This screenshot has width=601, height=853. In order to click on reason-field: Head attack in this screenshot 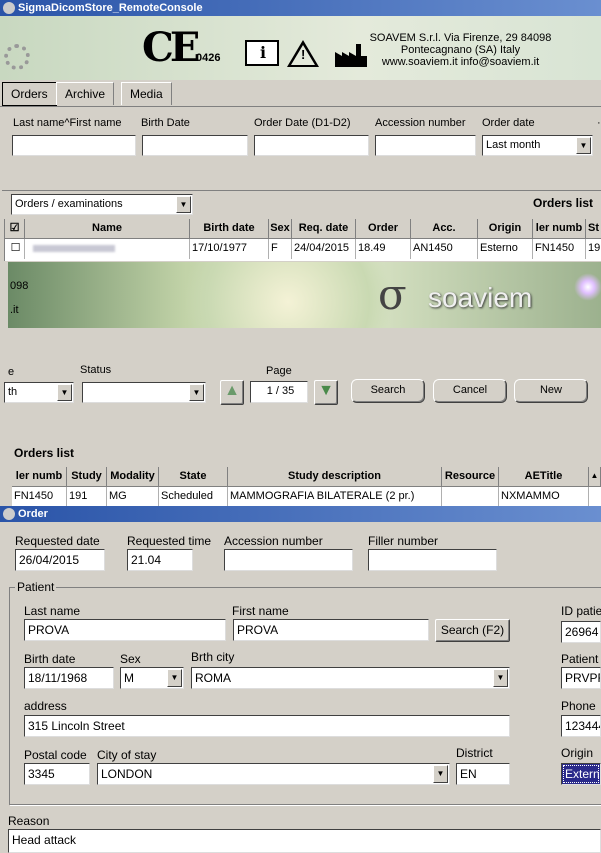, I will do `click(304, 841)`.